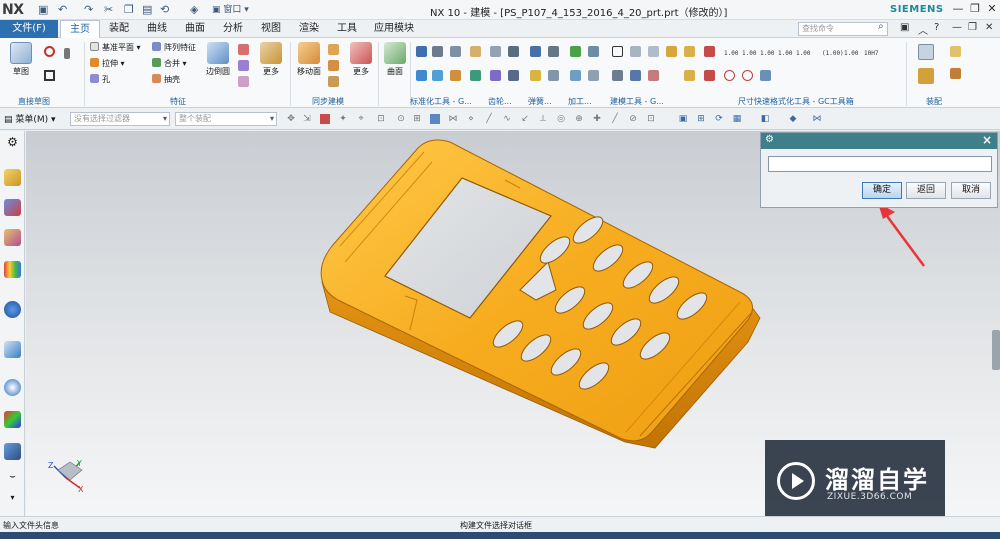  I want to click on datum-plane-button: 基准平面 ▾, so click(115, 48).